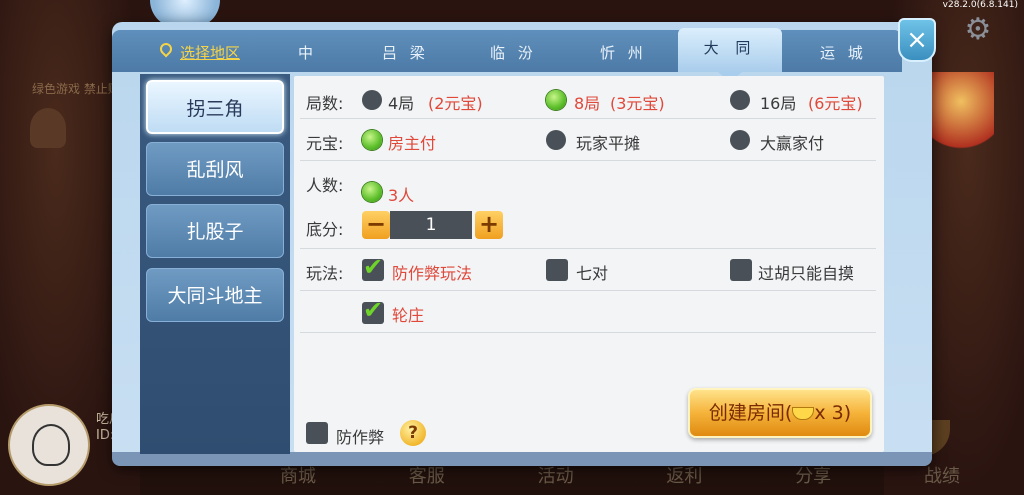 The height and width of the screenshot is (495, 1024). Describe the element at coordinates (373, 310) in the screenshot. I see `rule-rotate-dealer-checkbox` at that location.